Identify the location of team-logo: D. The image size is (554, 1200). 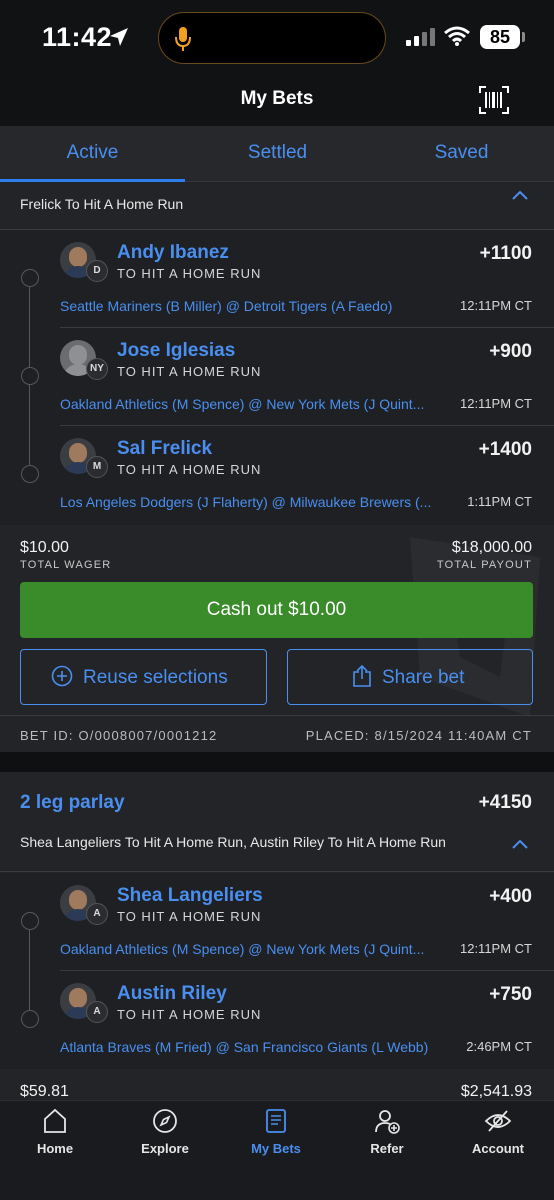
(97, 271).